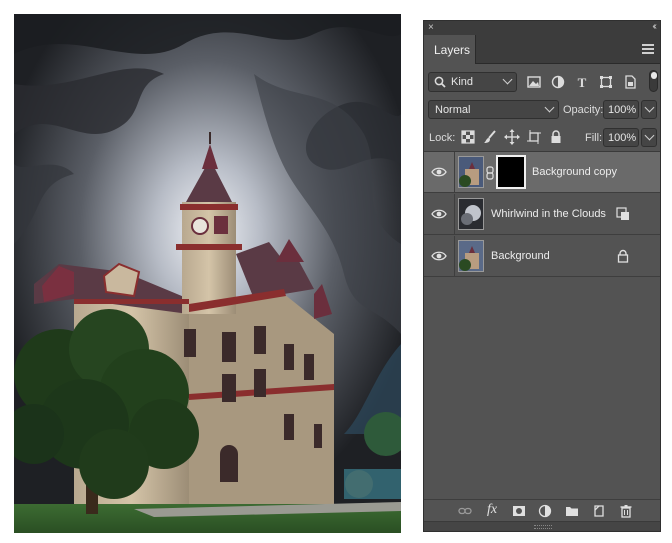 Image resolution: width=672 pixels, height=543 pixels. What do you see at coordinates (558, 82) in the screenshot?
I see `adjustment-filter-icon` at bounding box center [558, 82].